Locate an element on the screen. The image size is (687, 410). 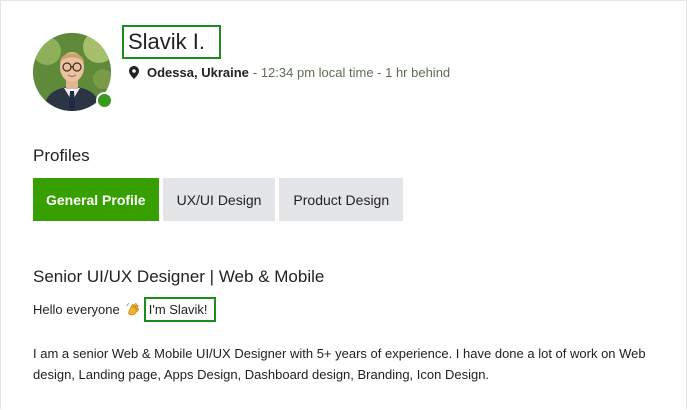
greeting-text: Hello everyone is located at coordinates (76, 309).